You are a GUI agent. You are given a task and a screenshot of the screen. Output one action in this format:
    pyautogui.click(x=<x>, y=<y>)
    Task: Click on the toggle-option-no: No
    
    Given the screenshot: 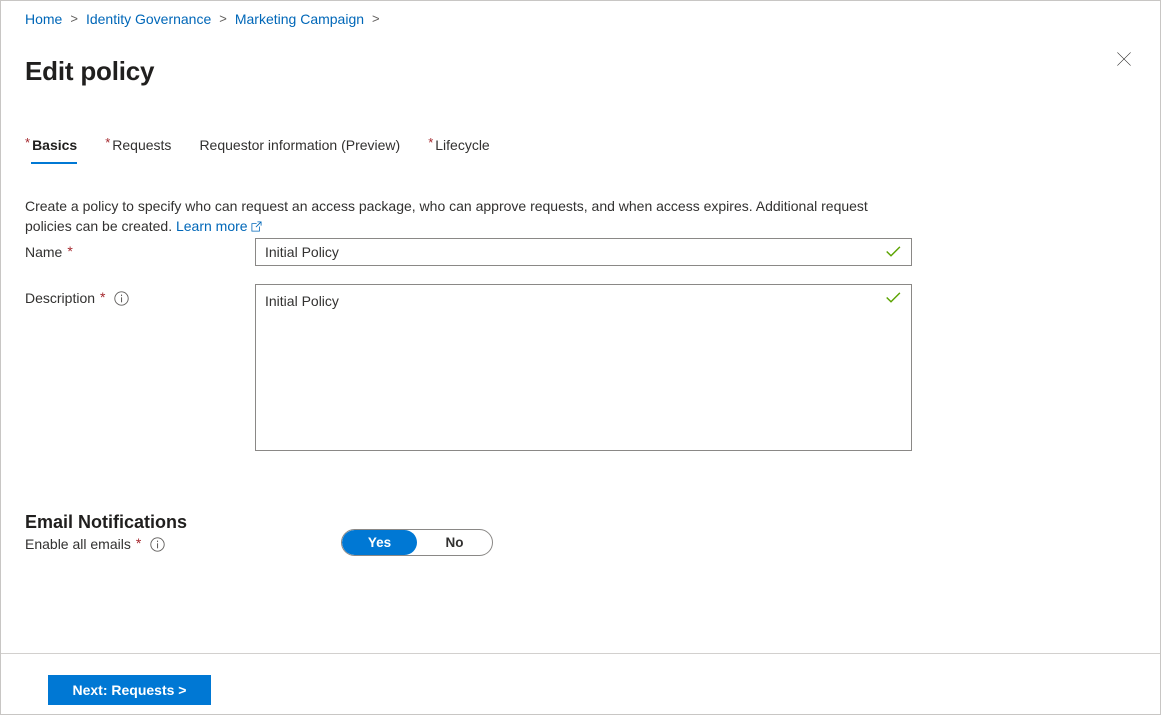 What is the action you would take?
    pyautogui.click(x=454, y=542)
    